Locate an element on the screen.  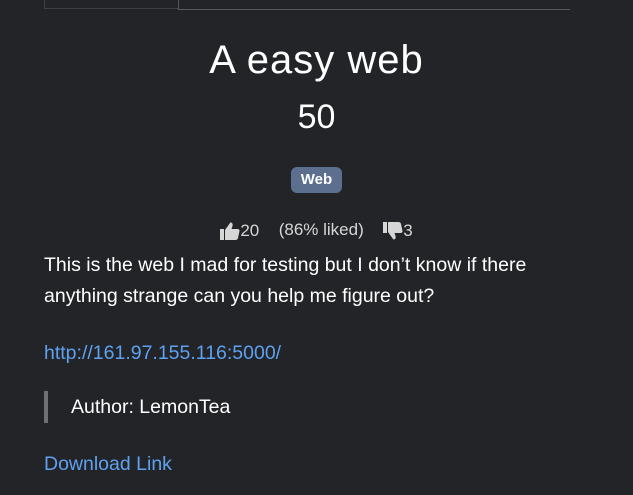
thumbs-up-icon is located at coordinates (230, 231).